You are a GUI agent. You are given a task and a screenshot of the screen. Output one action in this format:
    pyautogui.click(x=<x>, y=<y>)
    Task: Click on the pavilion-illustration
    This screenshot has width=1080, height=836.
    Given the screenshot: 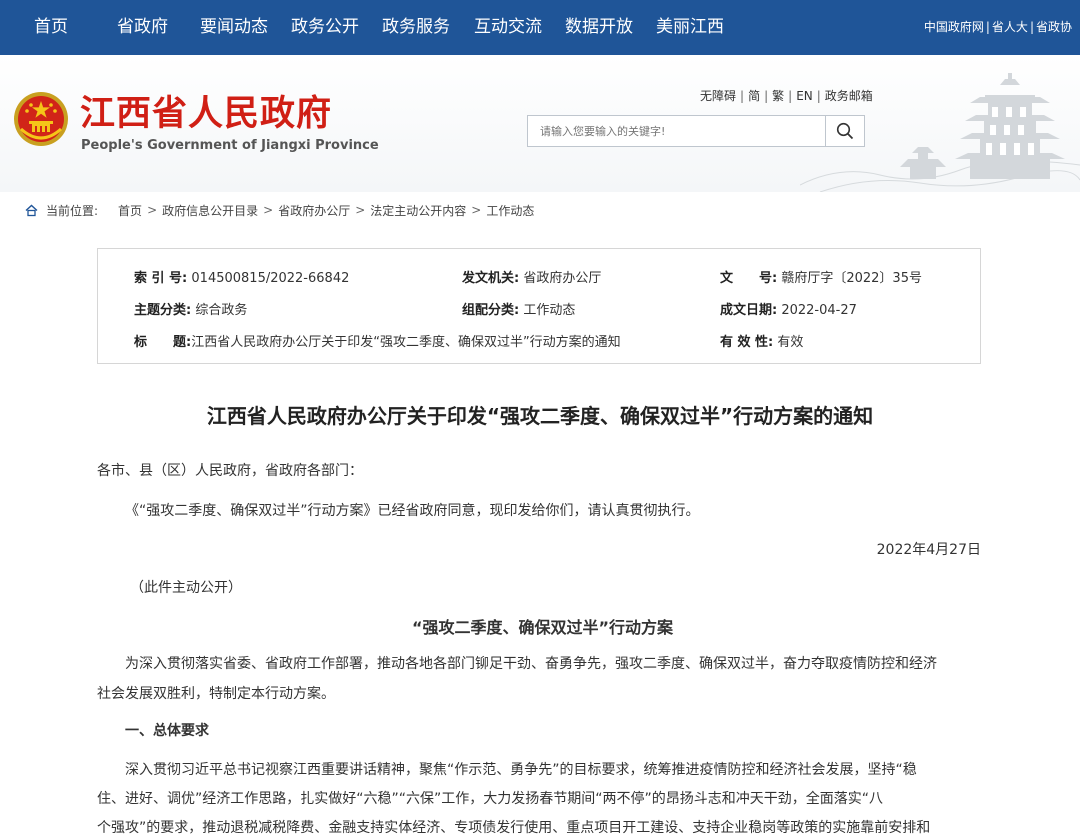 What is the action you would take?
    pyautogui.click(x=940, y=128)
    